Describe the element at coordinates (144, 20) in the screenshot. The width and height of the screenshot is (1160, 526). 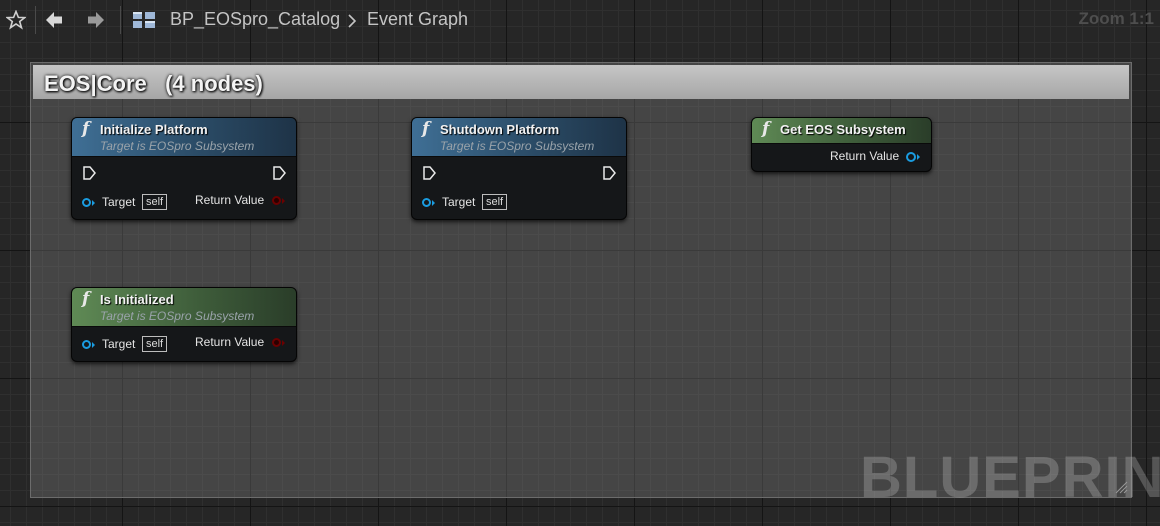
I see `blueprint-graph-icon` at that location.